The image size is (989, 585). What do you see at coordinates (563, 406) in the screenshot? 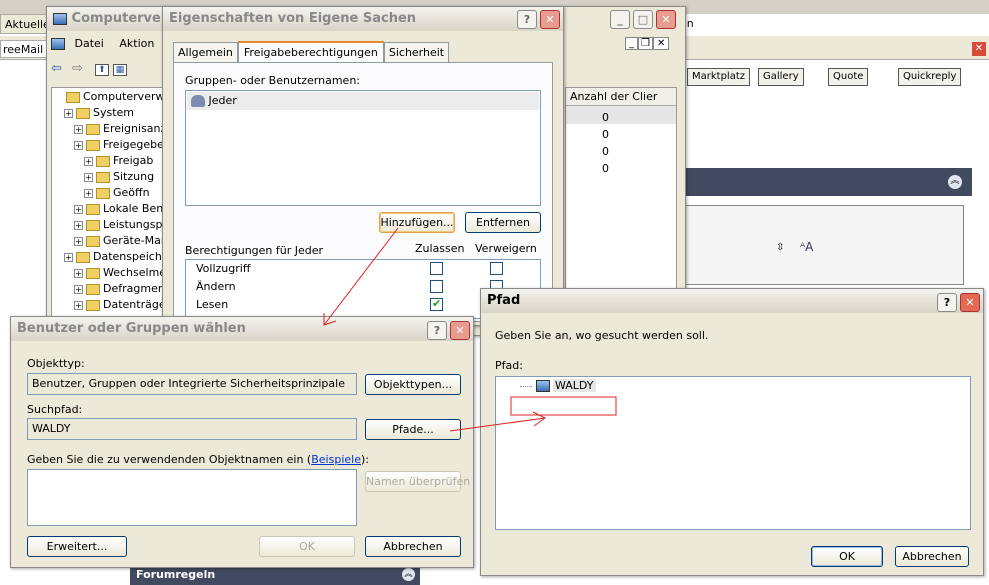
I see `annotation-highlight-box` at bounding box center [563, 406].